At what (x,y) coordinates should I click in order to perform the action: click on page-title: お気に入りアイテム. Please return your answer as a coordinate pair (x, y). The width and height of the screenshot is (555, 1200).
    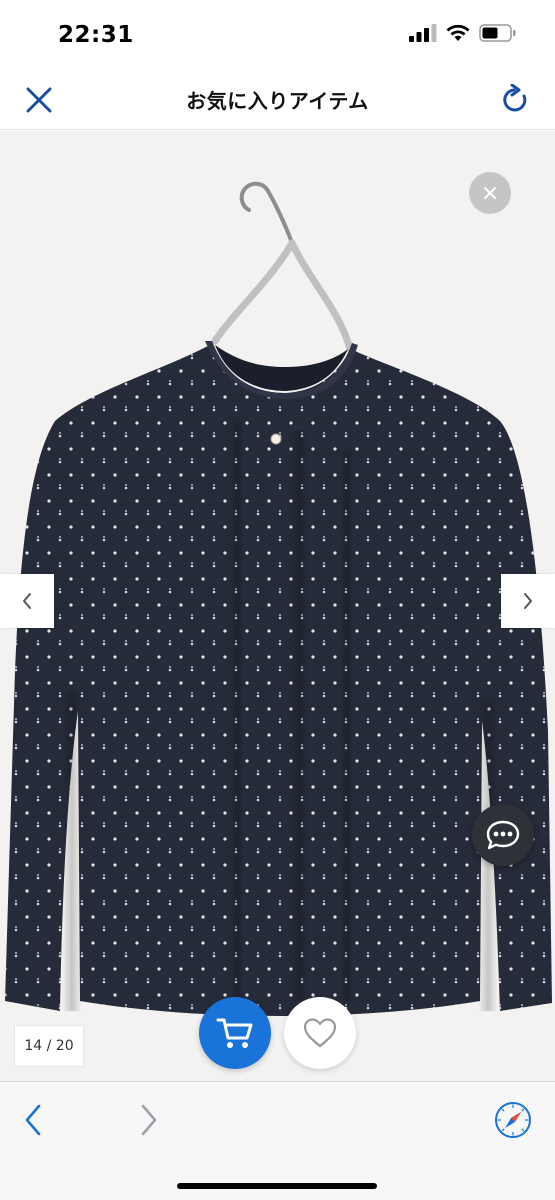
    Looking at the image, I should click on (277, 101).